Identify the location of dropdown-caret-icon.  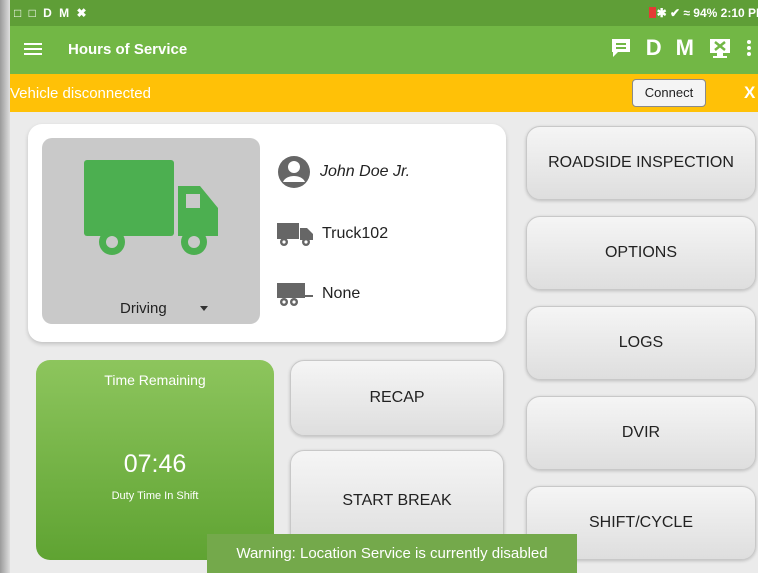
(204, 308).